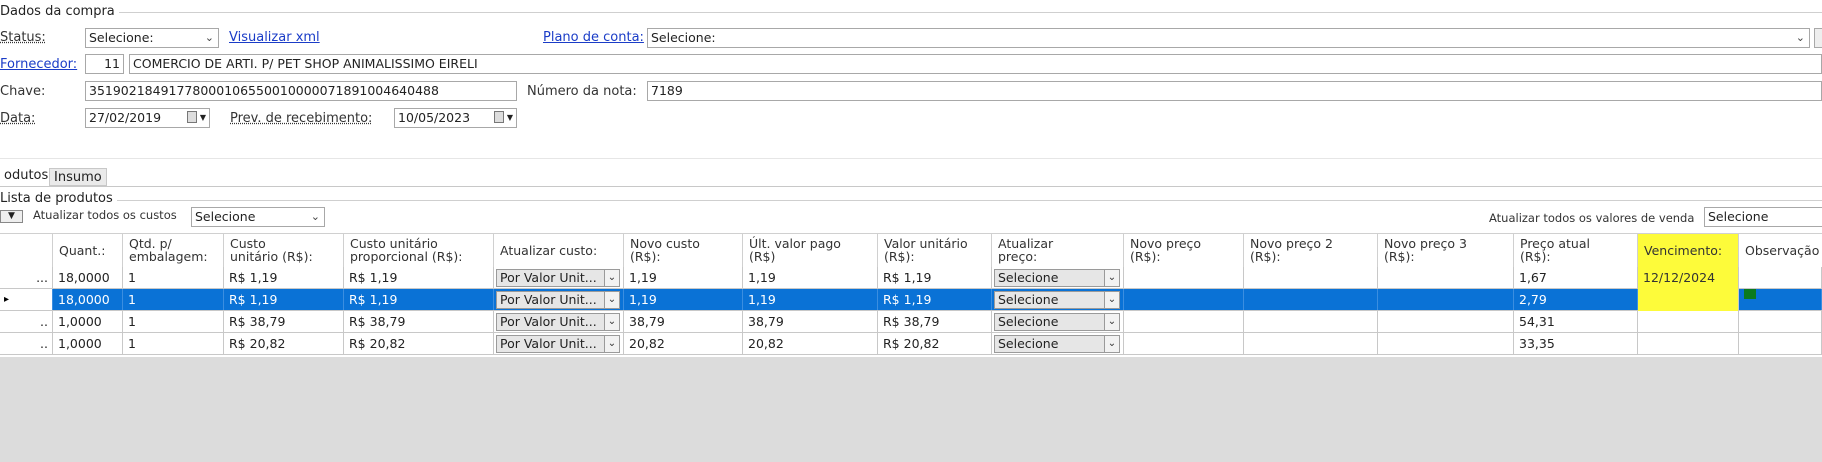 The image size is (1822, 462). Describe the element at coordinates (1576, 343) in the screenshot. I see `cell-current-price: 33,35` at that location.